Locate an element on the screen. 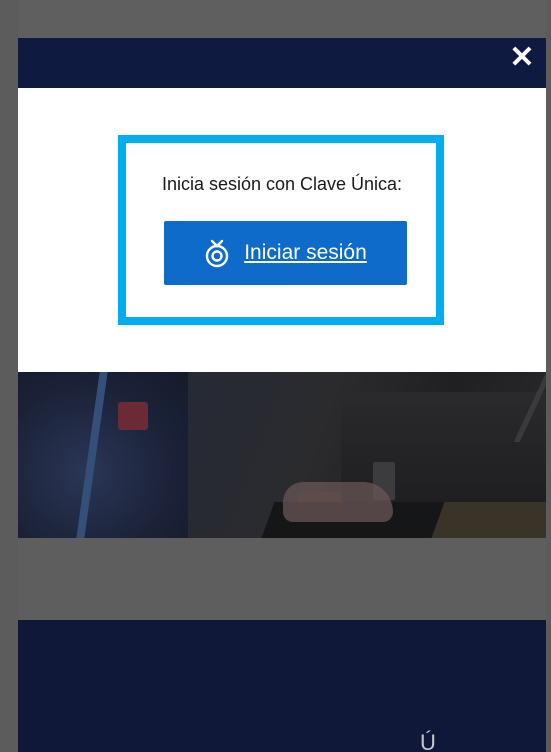  page-header is located at coordinates (282, 63).